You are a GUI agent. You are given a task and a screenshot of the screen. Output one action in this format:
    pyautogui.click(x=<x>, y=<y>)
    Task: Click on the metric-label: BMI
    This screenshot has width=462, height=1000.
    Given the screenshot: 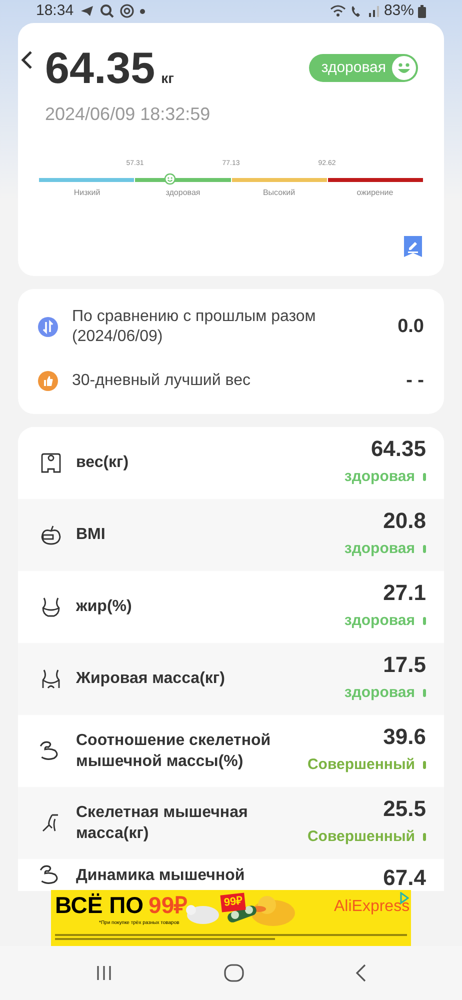 What is the action you would take?
    pyautogui.click(x=91, y=535)
    